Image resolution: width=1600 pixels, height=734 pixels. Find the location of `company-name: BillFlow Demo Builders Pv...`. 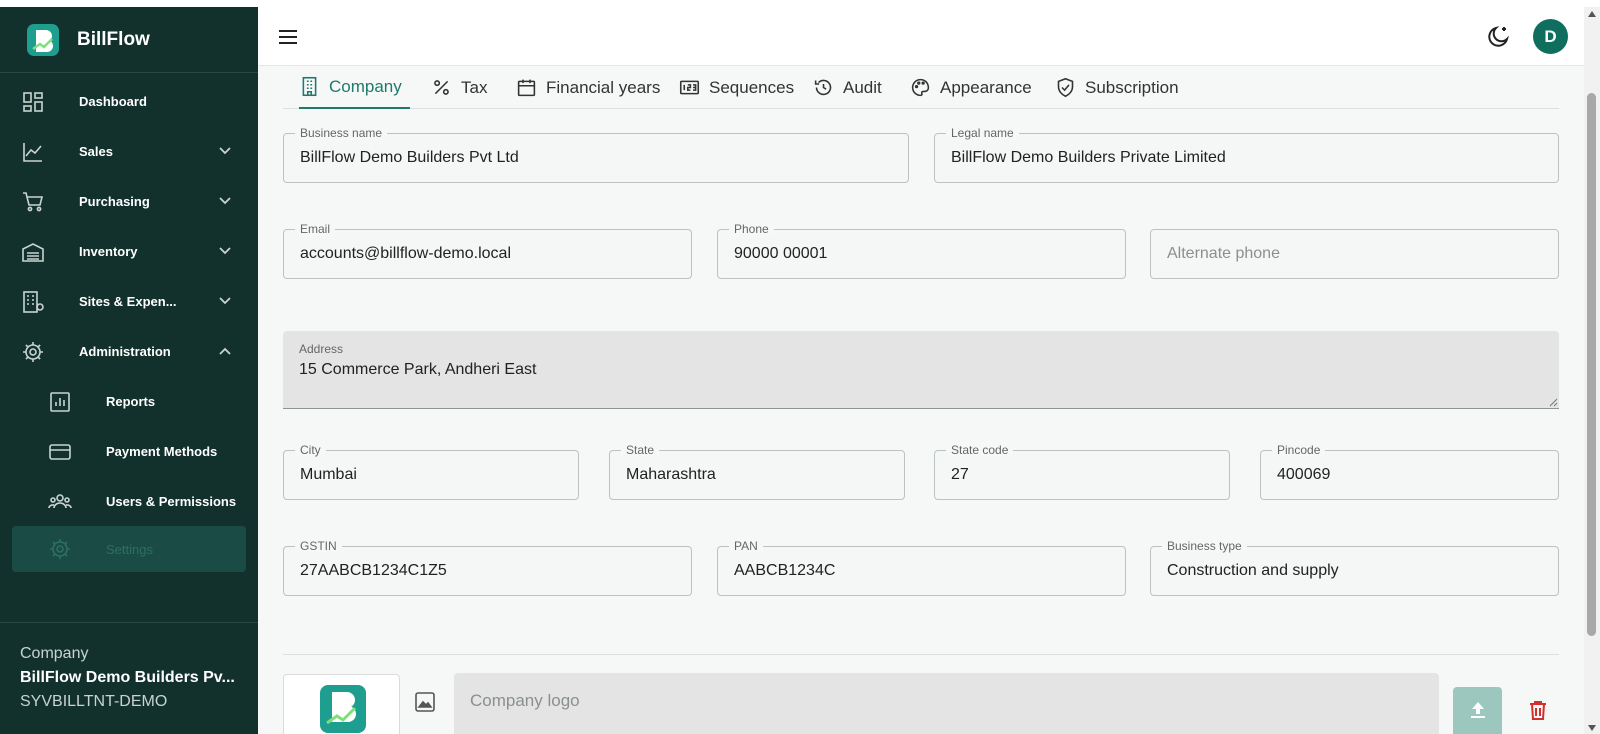

company-name: BillFlow Demo Builders Pv... is located at coordinates (127, 677).